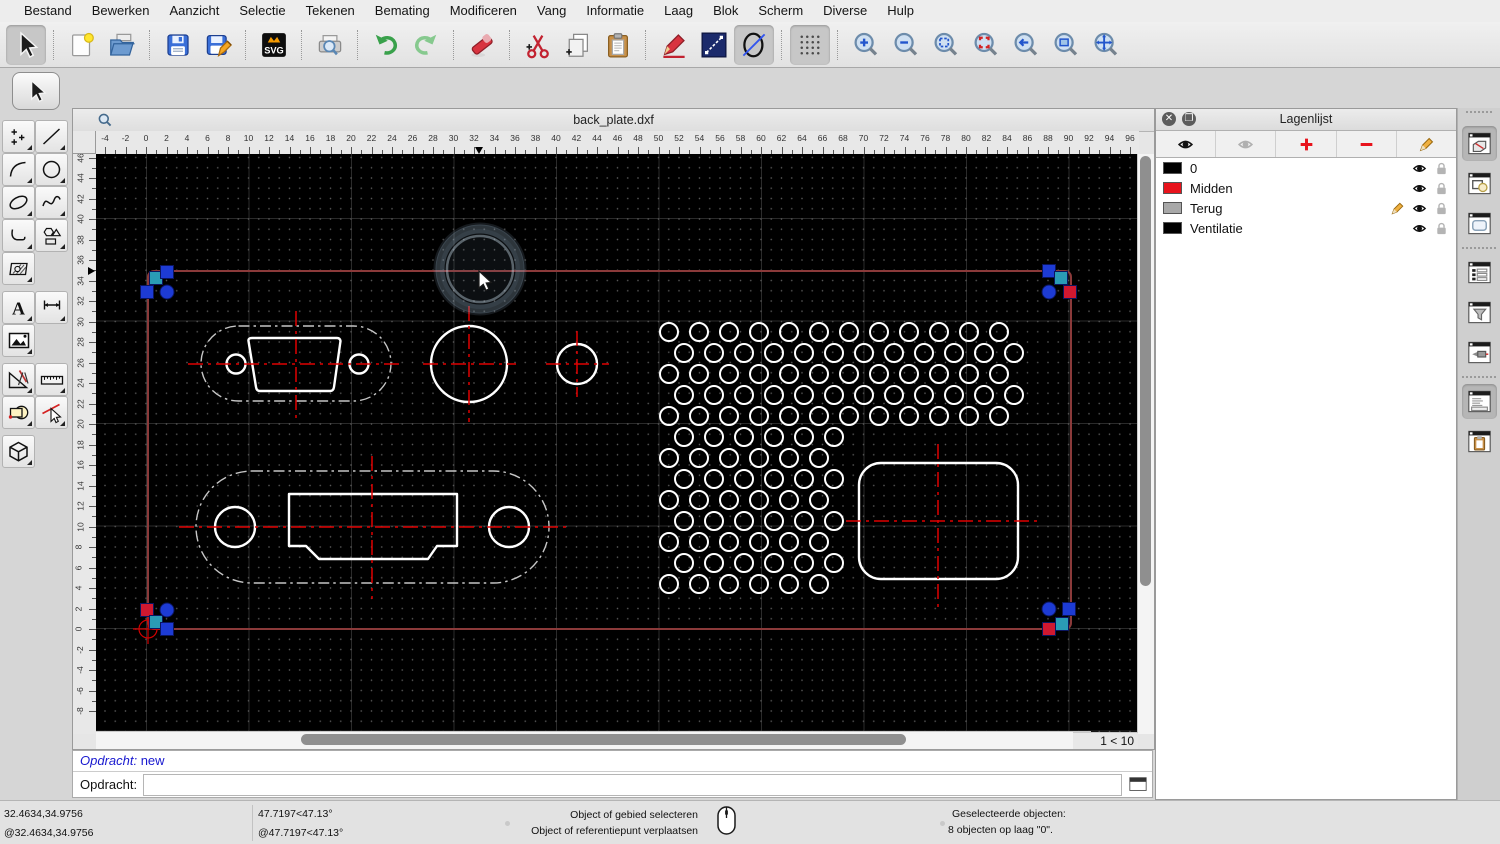  What do you see at coordinates (1479, 401) in the screenshot?
I see `command-window-button` at bounding box center [1479, 401].